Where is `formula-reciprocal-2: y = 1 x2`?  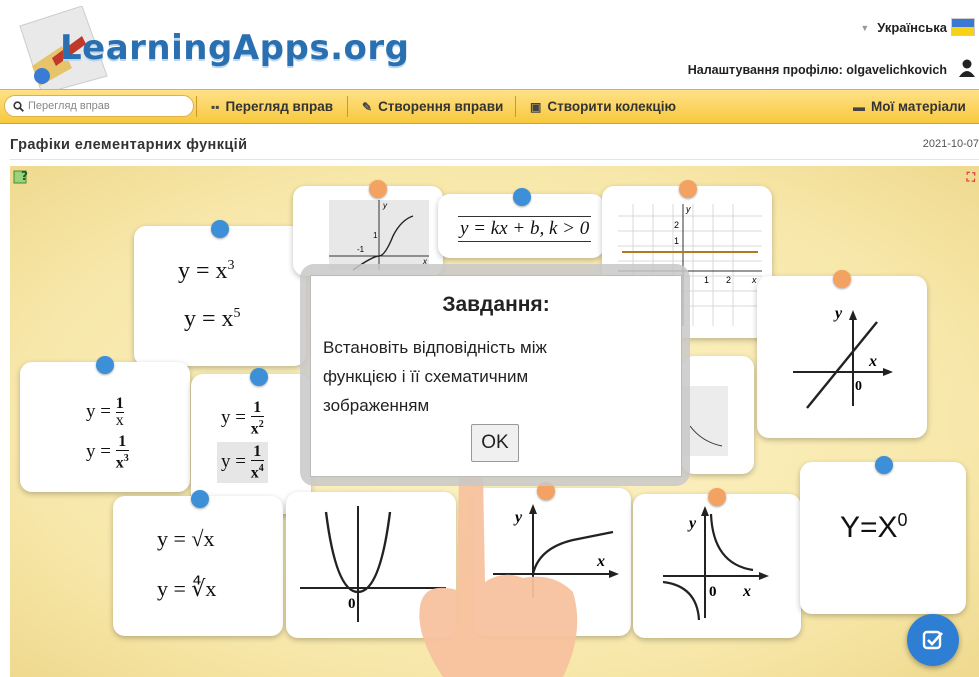
formula-reciprocal-2: y = 1 x2 is located at coordinates (242, 418).